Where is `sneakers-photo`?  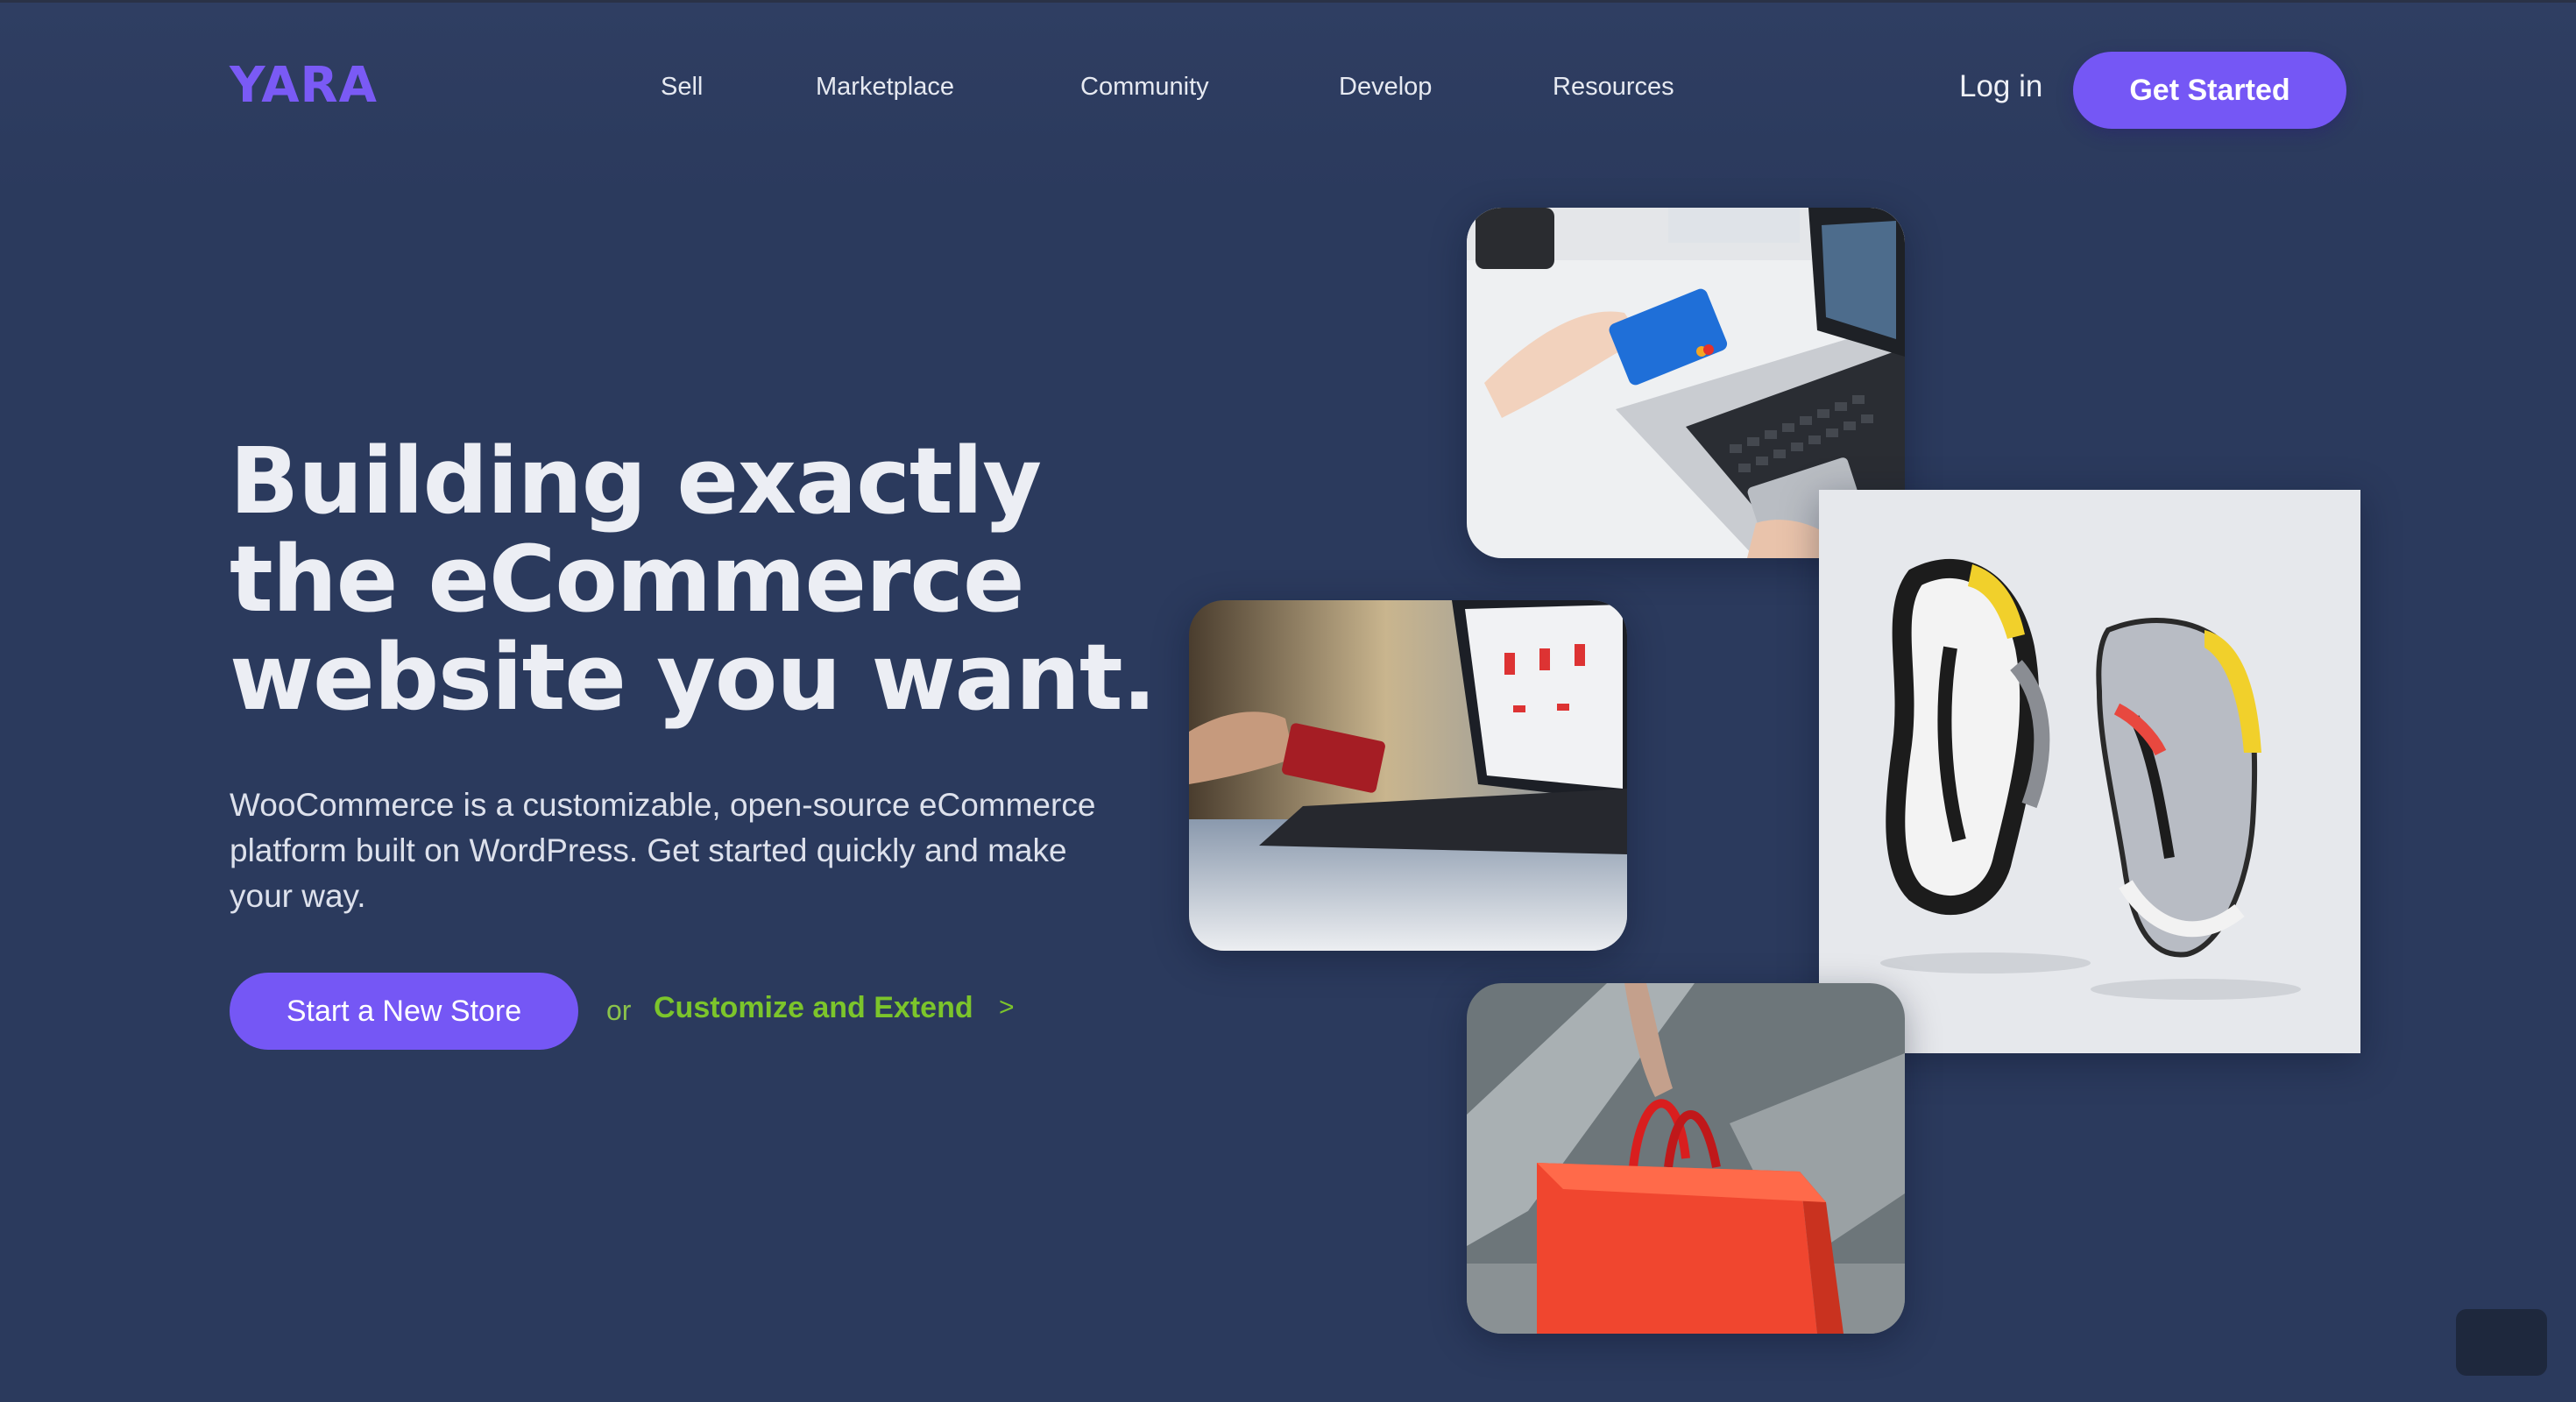 sneakers-photo is located at coordinates (2089, 771).